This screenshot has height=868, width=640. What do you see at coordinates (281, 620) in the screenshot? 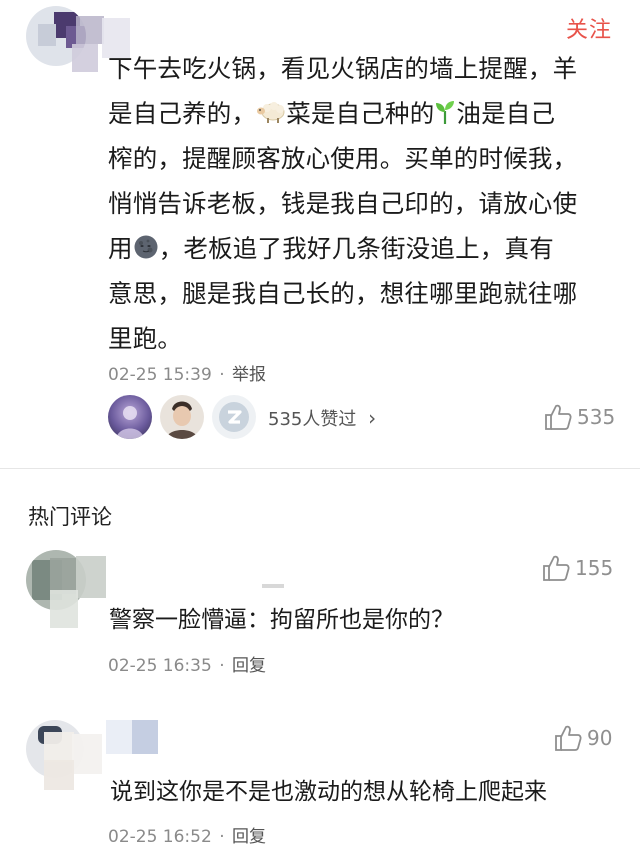
I see `comment-1-text: 警察一脸懵逼：拘留所也是你的？` at bounding box center [281, 620].